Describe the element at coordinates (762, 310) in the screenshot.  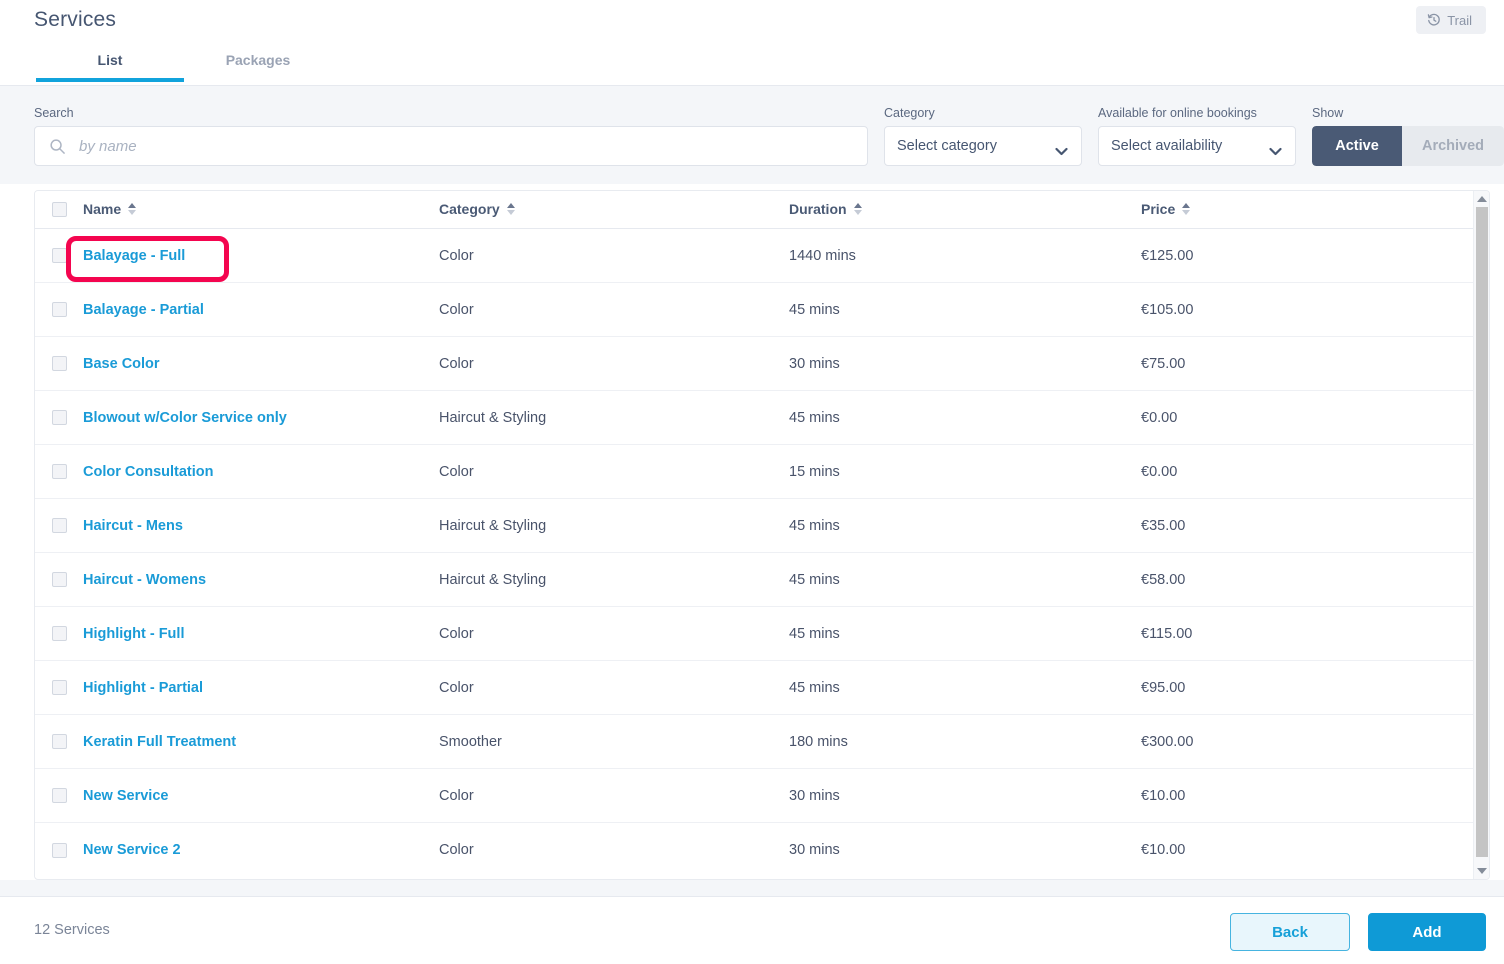
I see `table-row: Balayage - Partial Color 45 mins €105.00` at that location.